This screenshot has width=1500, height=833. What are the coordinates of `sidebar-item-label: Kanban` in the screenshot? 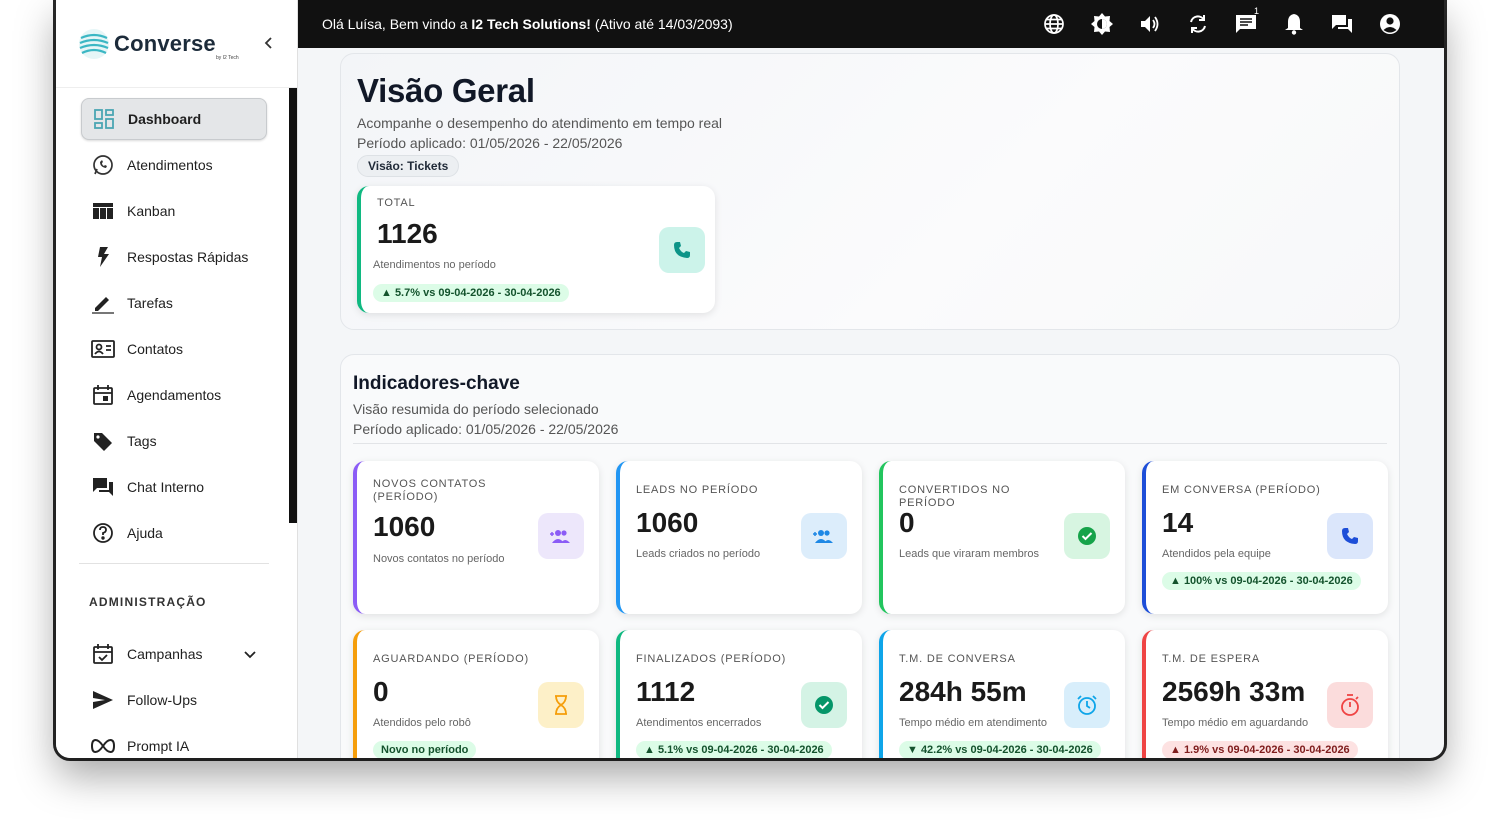 It's located at (151, 211).